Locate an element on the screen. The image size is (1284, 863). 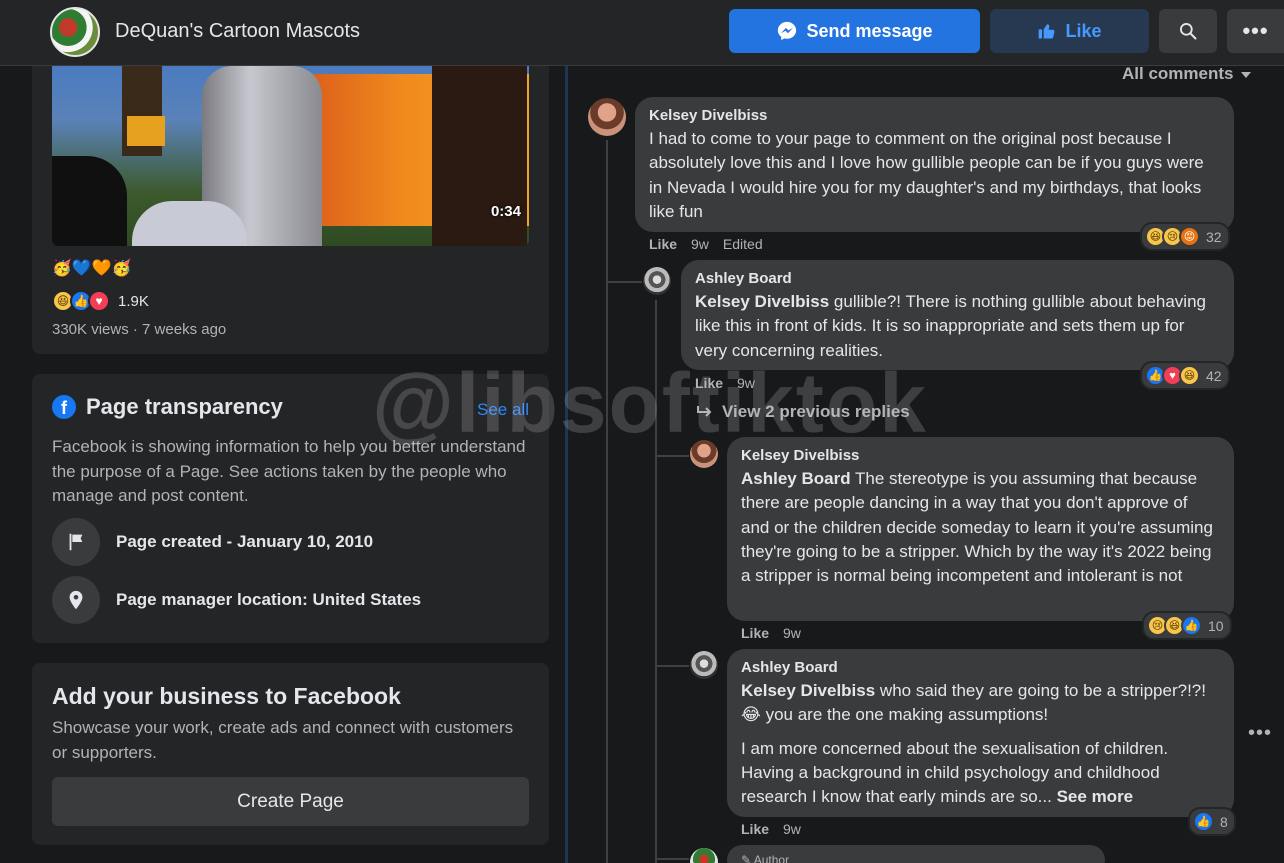
reaction-count: 42 is located at coordinates (1214, 375).